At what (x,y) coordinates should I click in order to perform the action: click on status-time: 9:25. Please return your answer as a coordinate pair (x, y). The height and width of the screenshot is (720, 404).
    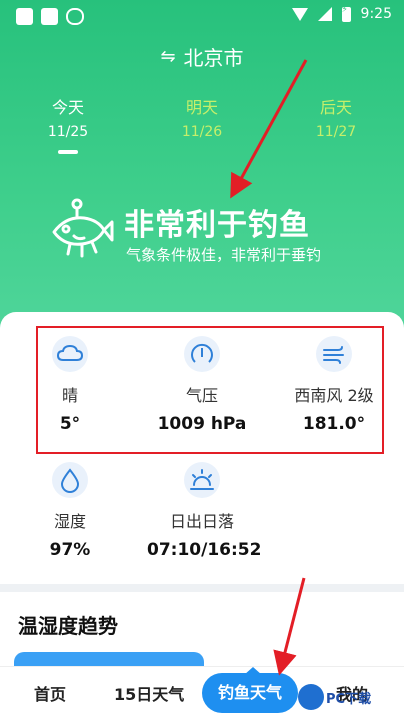
    Looking at the image, I should click on (376, 14).